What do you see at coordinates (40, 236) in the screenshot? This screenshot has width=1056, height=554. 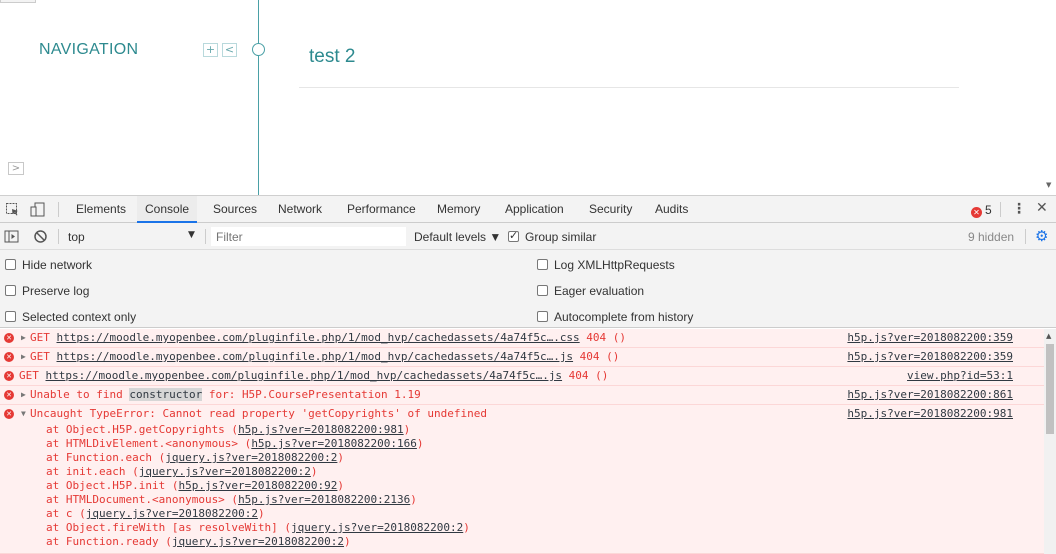 I see `clear-console-icon` at bounding box center [40, 236].